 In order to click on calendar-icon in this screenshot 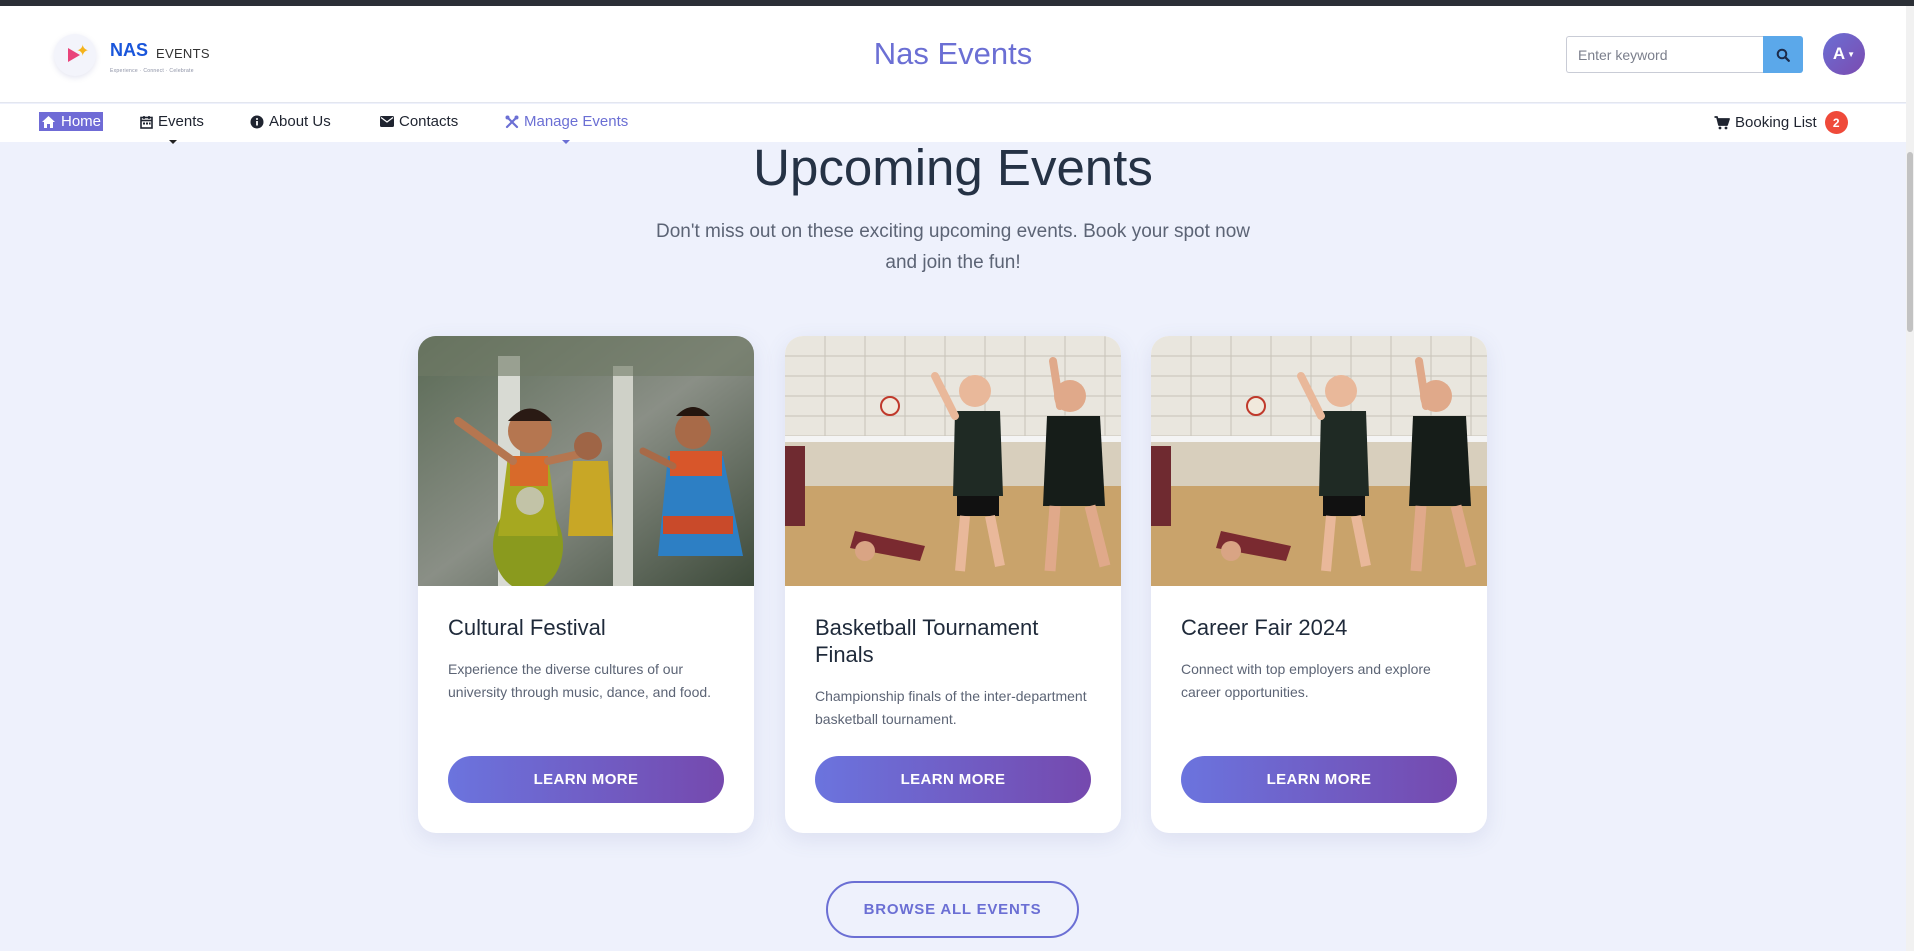, I will do `click(146, 122)`.